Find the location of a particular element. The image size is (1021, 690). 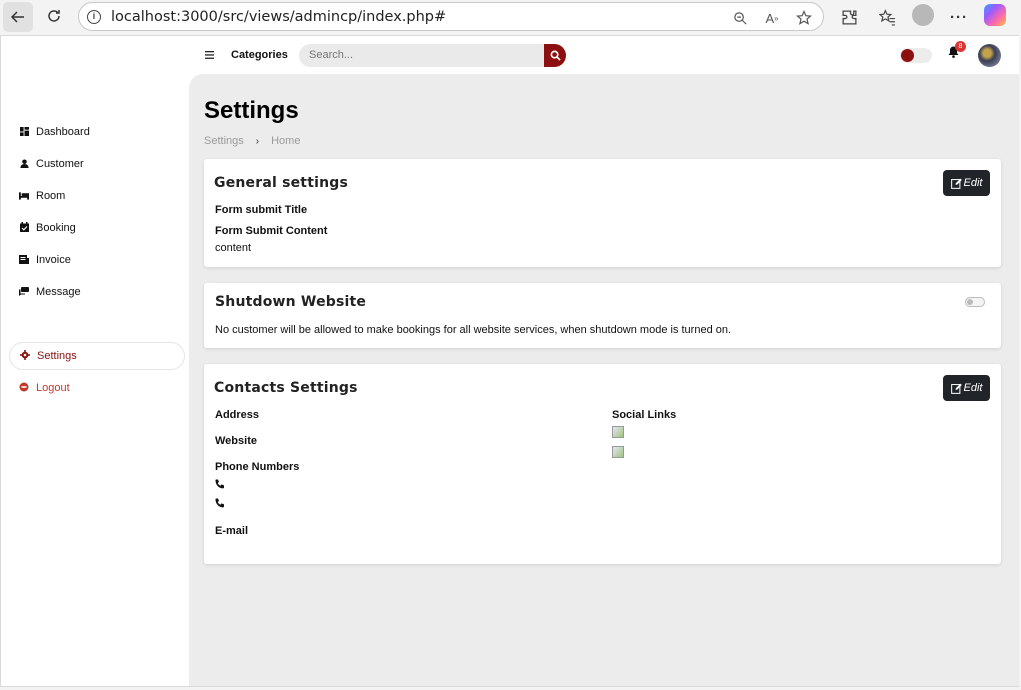

categories-link: Categories is located at coordinates (259, 55).